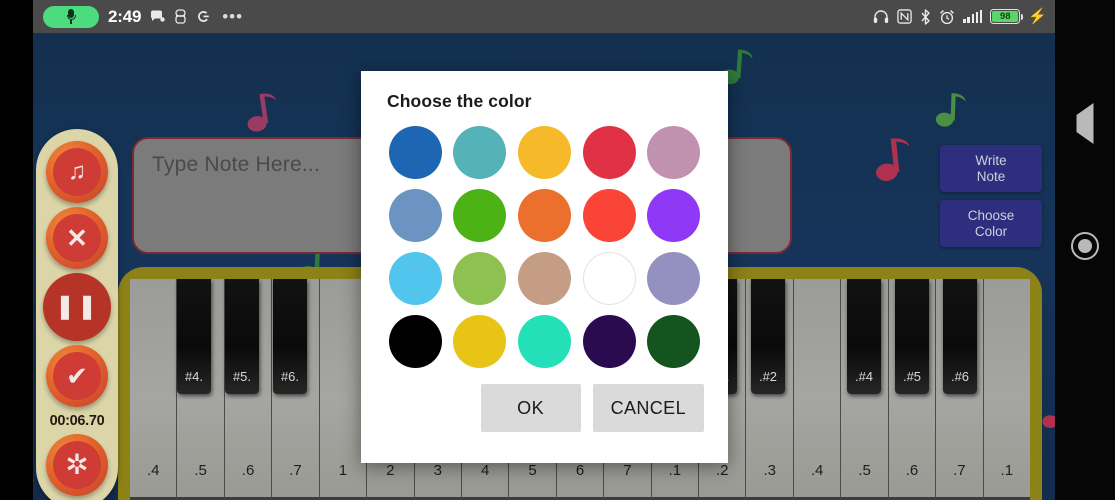 The height and width of the screenshot is (500, 1115). I want to click on mic-recording-pill, so click(71, 16).